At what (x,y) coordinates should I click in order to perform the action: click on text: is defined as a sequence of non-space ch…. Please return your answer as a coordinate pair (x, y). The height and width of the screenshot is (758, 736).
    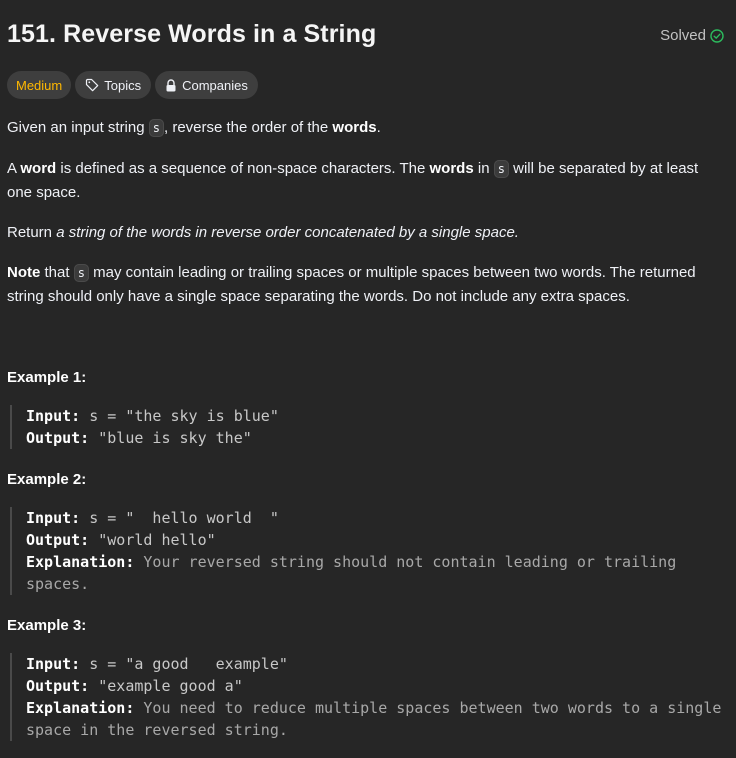
    Looking at the image, I should click on (243, 168).